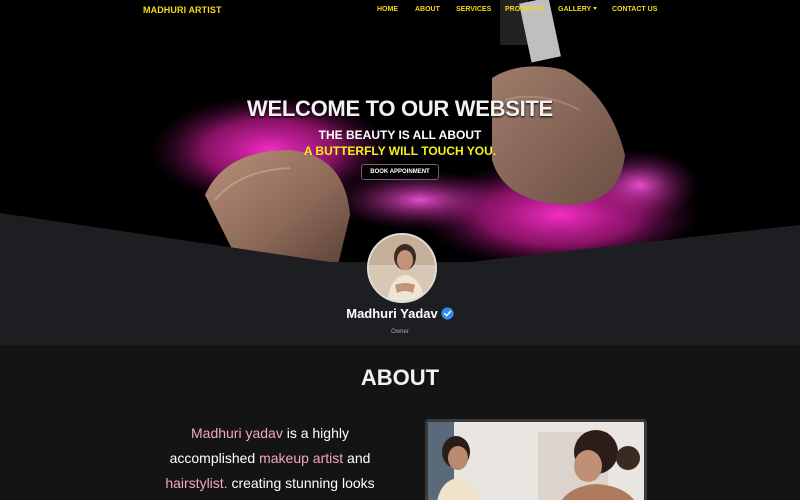  Describe the element at coordinates (357, 458) in the screenshot. I see `about-text-fragment: and` at that location.